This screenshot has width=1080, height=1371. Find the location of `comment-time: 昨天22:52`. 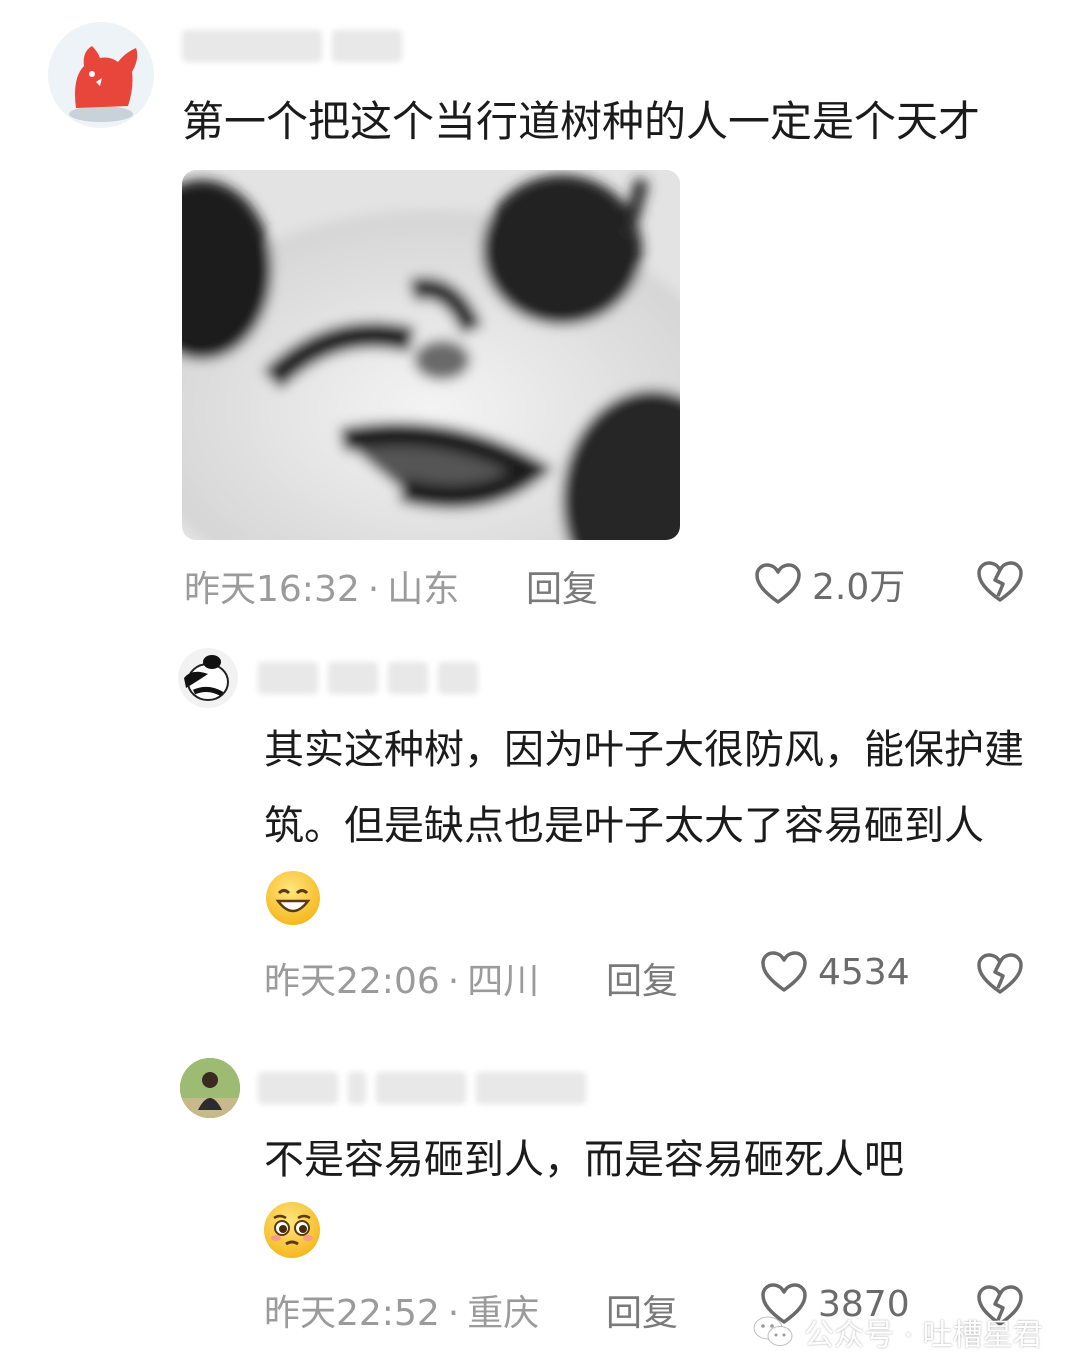

comment-time: 昨天22:52 is located at coordinates (352, 1313).